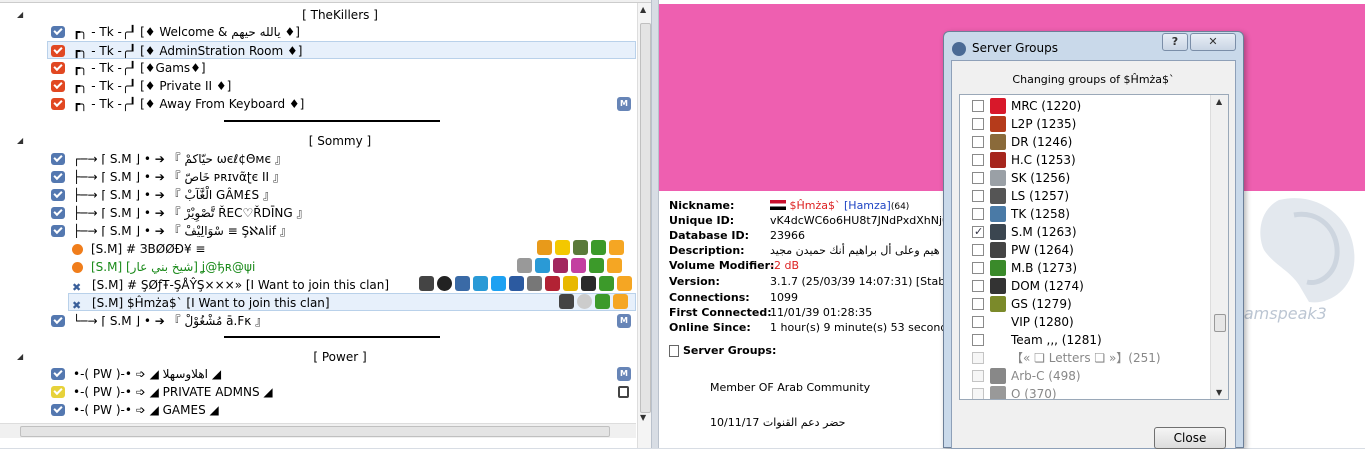  I want to click on channel-item: ├─→ ⌈ S.M ⌋ • ➔ 『 سْوَالِيْفْ ≡ Şℵᴀlif 』, so click(171, 231).